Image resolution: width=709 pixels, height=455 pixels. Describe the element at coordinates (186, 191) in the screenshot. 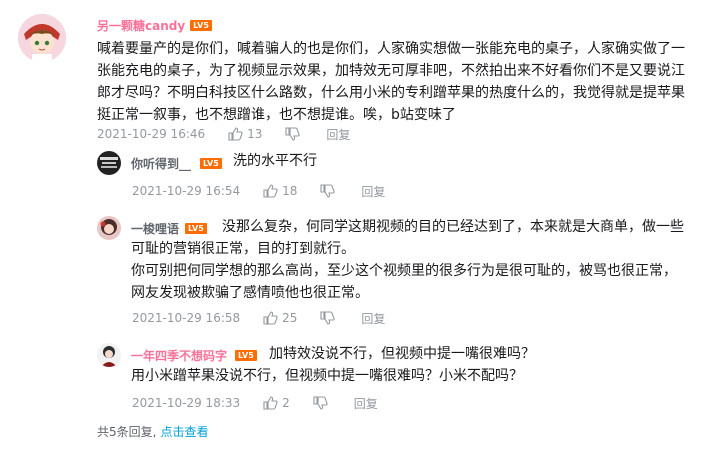

I see `reply-time: 2021-10-29 16:54` at that location.